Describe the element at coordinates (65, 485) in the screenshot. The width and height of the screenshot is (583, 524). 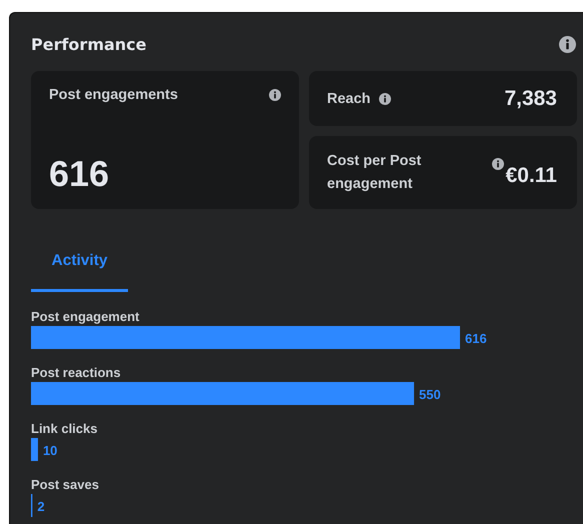
I see `bar-label: Post saves` at that location.